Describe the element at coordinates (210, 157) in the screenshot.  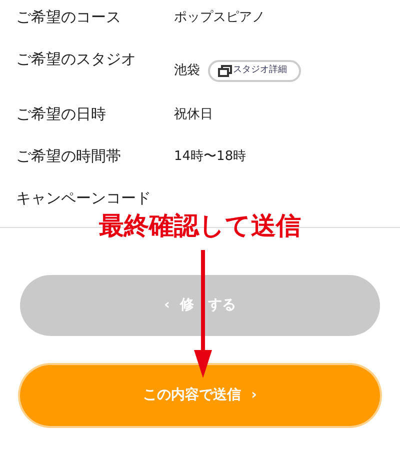
I see `field-value: 14時〜18時` at that location.